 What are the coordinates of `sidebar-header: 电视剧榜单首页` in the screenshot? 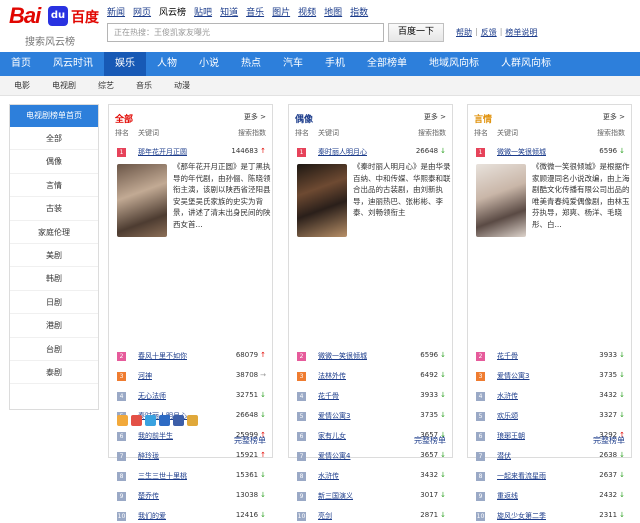 It's located at (54, 116).